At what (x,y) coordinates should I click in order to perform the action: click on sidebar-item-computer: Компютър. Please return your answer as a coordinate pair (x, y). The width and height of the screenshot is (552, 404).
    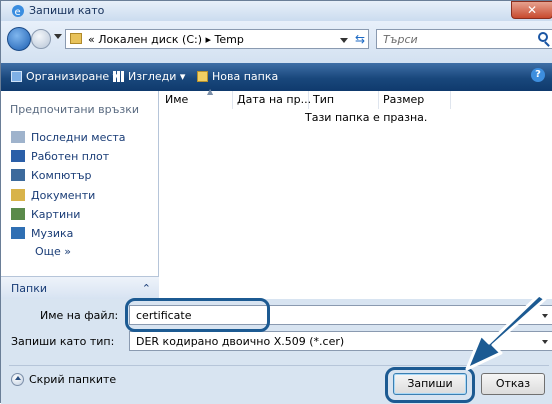
    Looking at the image, I should click on (51, 177).